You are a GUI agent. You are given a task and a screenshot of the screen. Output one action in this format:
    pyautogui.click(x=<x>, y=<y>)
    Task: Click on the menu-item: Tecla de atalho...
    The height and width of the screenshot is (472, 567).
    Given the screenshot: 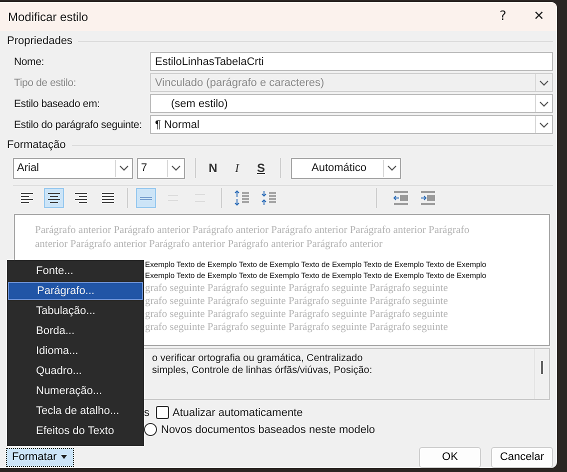 What is the action you would take?
    pyautogui.click(x=75, y=411)
    